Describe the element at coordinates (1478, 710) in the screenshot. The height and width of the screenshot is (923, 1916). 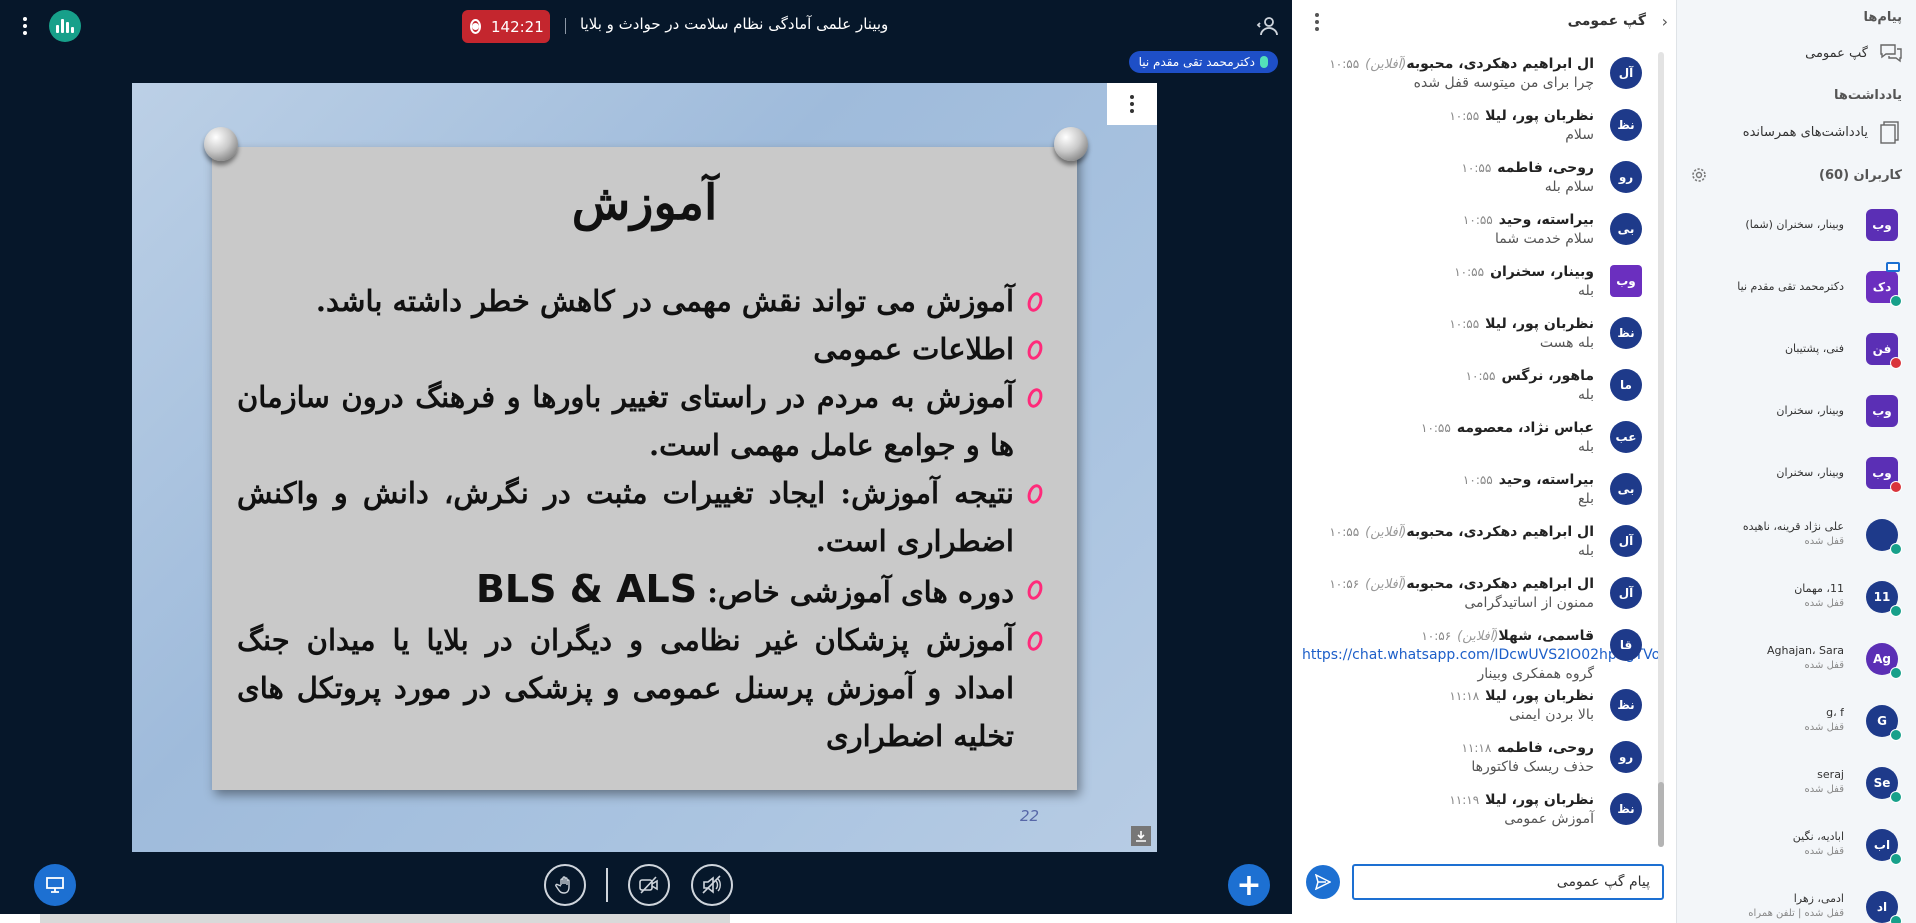
I see `chat-message: نظ نظربان پور، لیلا ۱۱:۱۸ بالا بردن ایمنی` at that location.